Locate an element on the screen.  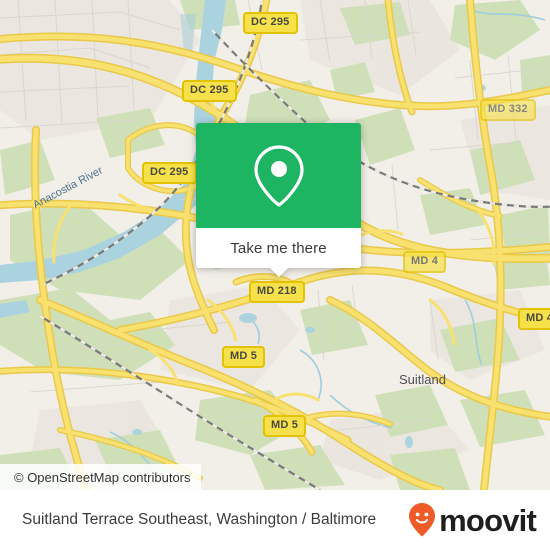
road-shield-md-5-north: MD 5 is located at coordinates (244, 357).